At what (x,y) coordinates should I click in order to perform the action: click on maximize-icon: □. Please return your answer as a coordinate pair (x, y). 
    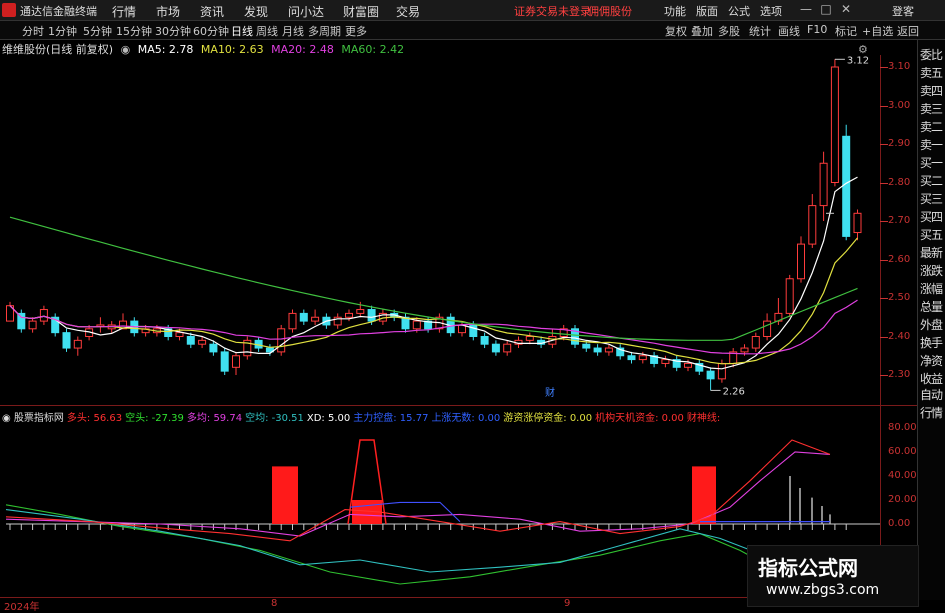
    Looking at the image, I should click on (826, 10).